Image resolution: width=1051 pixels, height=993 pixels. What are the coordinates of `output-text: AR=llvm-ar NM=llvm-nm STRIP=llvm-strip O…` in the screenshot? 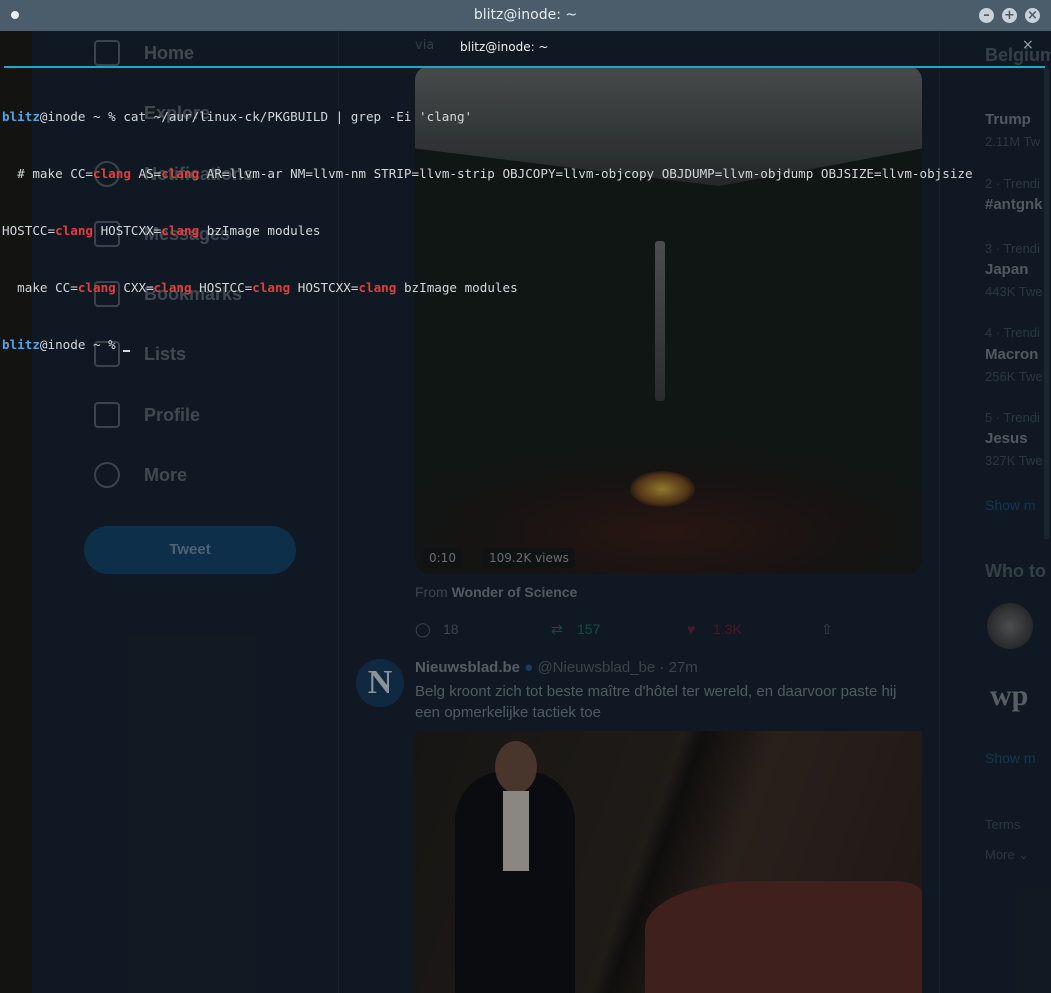 It's located at (586, 173).